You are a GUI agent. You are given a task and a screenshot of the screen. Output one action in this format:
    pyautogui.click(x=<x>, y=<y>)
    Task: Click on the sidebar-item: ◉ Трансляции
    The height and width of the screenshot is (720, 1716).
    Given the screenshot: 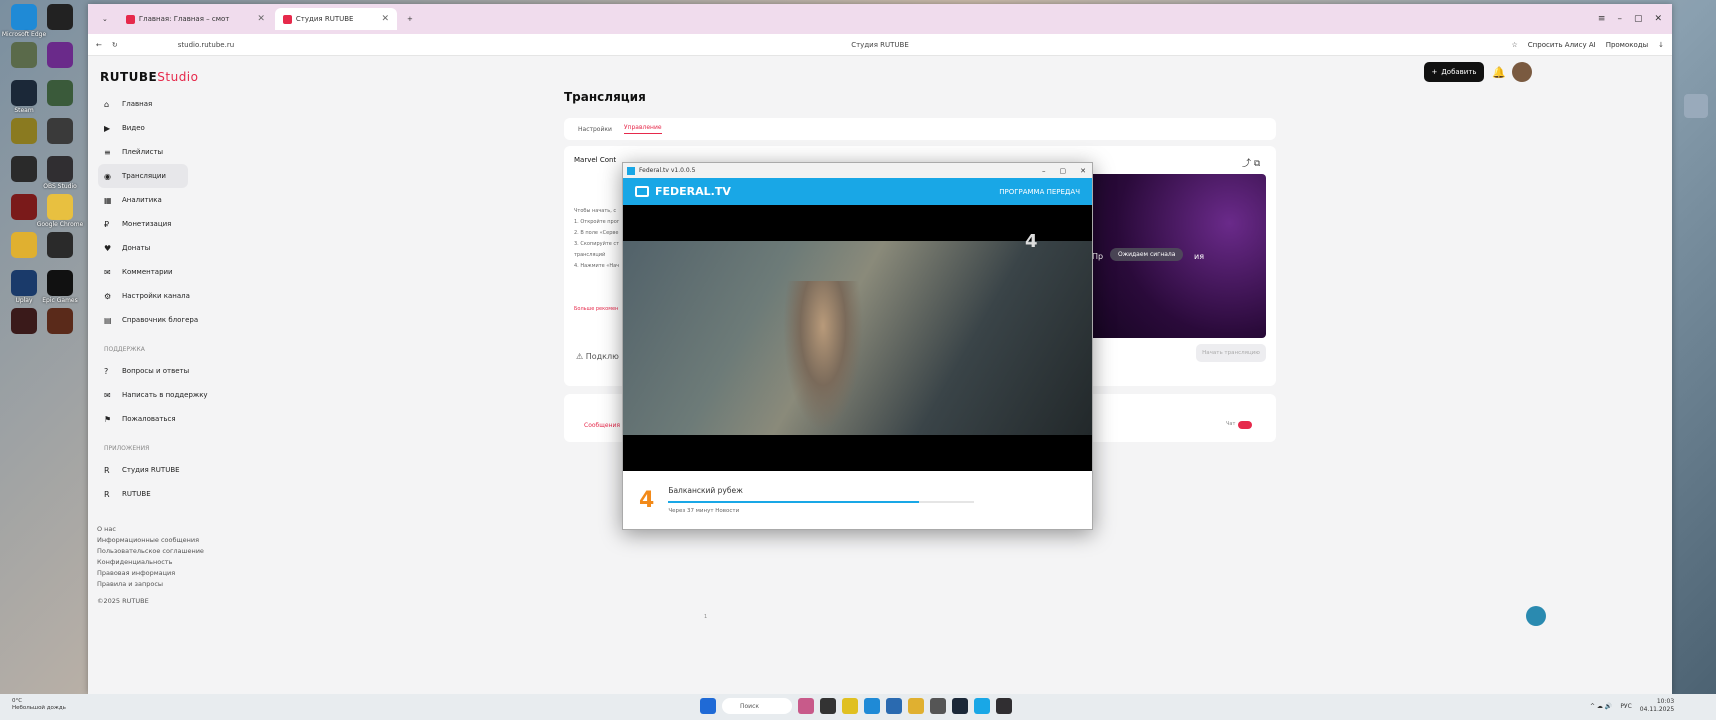 What is the action you would take?
    pyautogui.click(x=143, y=176)
    